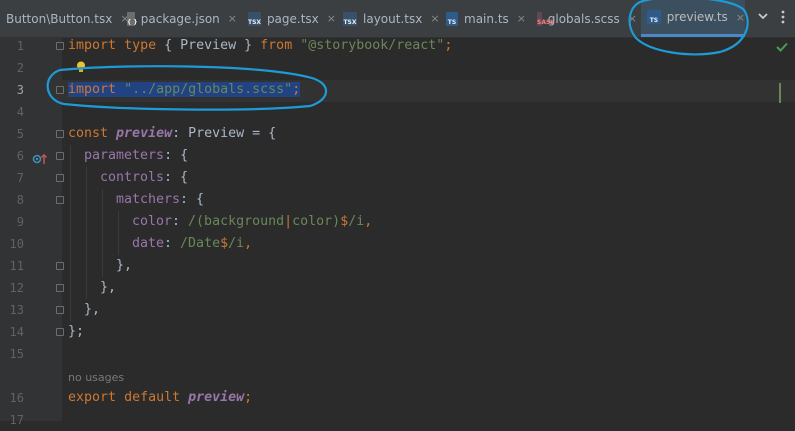 Image resolution: width=795 pixels, height=431 pixels. Describe the element at coordinates (160, 200) in the screenshot. I see `code-line-8: matchers: {` at that location.